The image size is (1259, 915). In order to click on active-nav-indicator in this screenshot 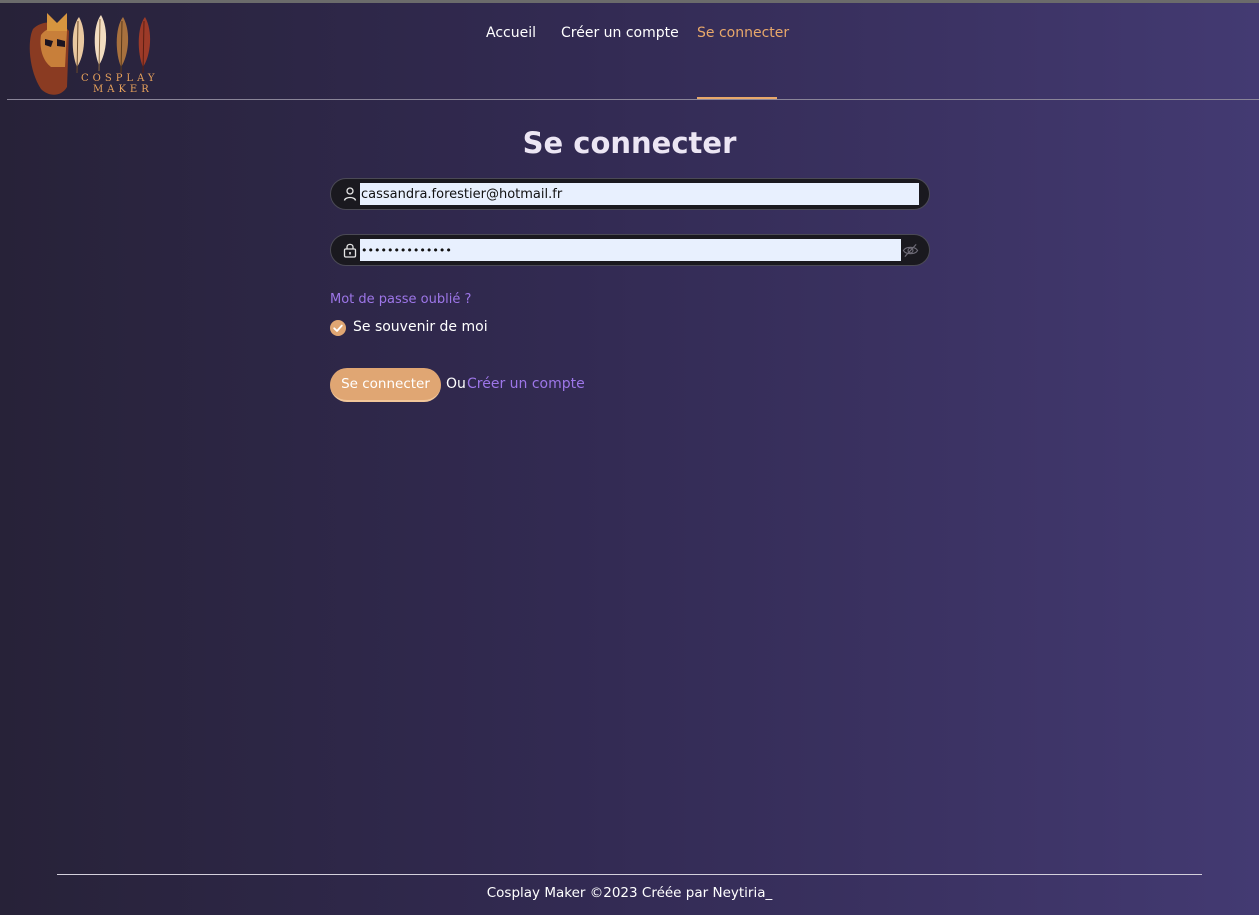, I will do `click(737, 98)`.